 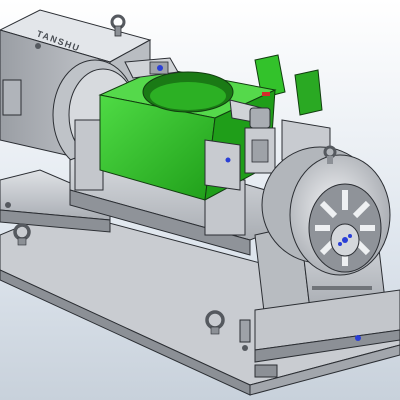 What do you see at coordinates (266, 94) in the screenshot?
I see `marker-red` at bounding box center [266, 94].